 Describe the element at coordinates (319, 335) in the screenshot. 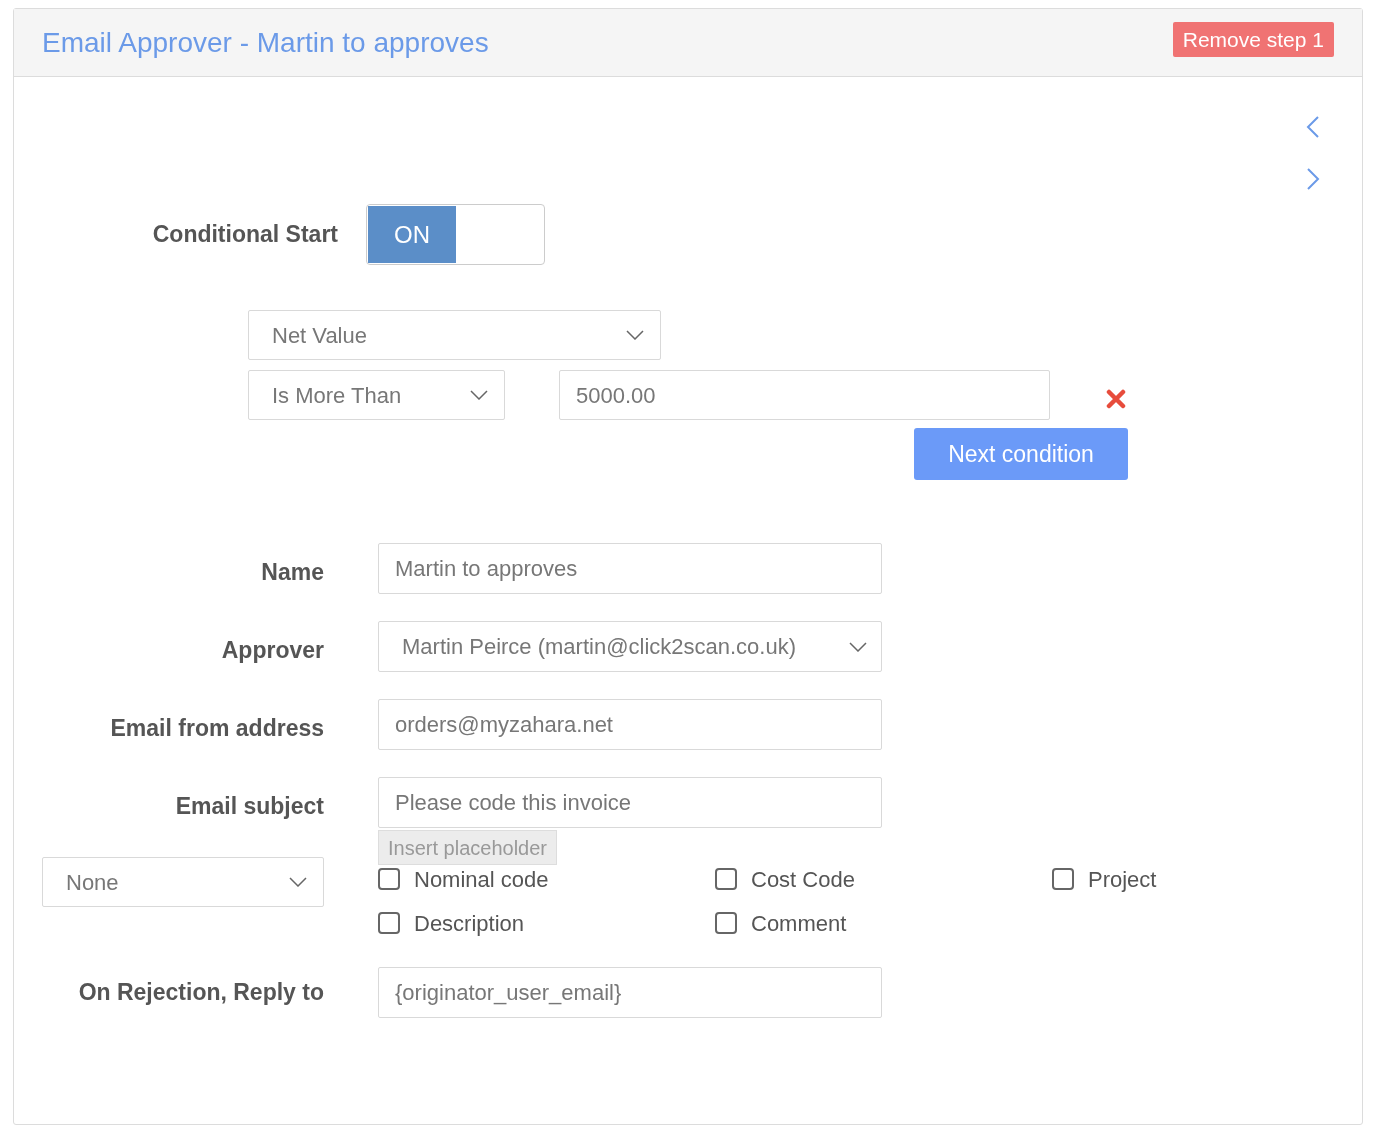

I see `select-value: Net Value` at that location.